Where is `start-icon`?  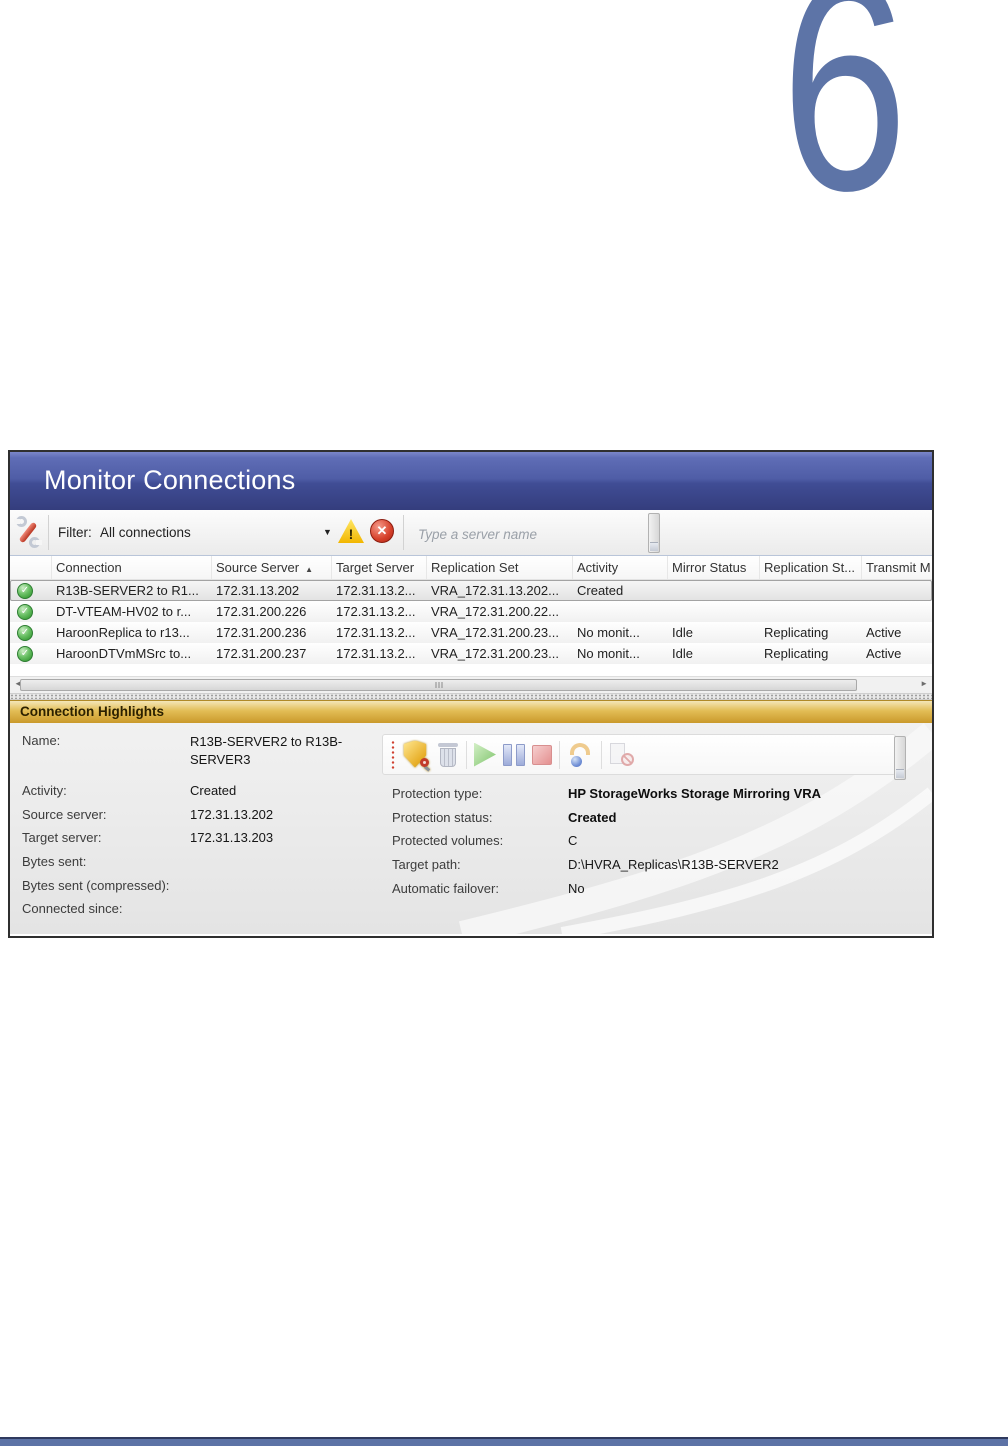 start-icon is located at coordinates (485, 754).